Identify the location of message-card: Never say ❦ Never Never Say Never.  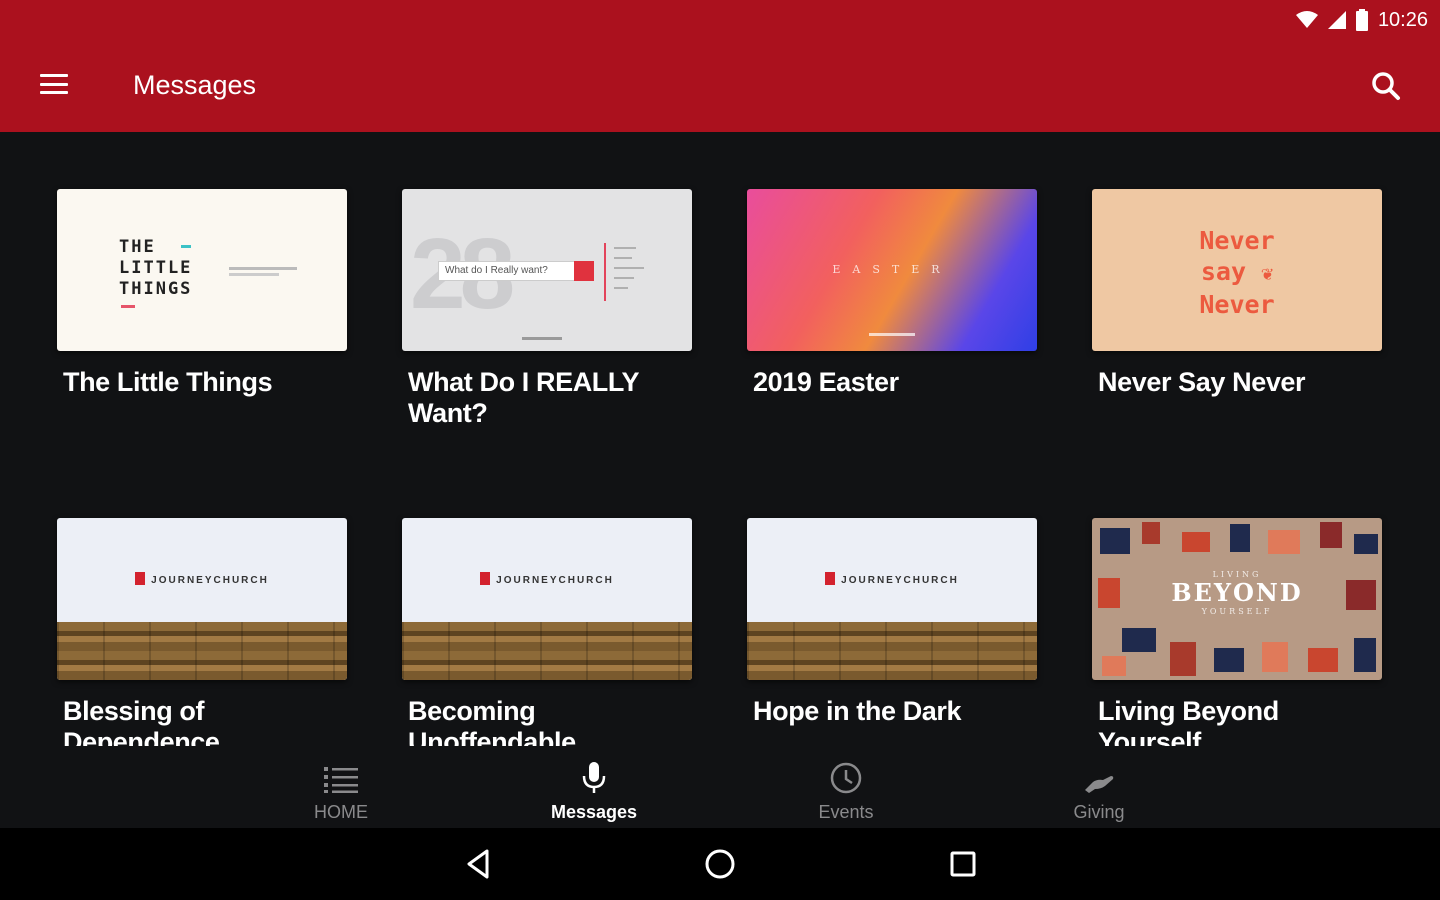
(1237, 293).